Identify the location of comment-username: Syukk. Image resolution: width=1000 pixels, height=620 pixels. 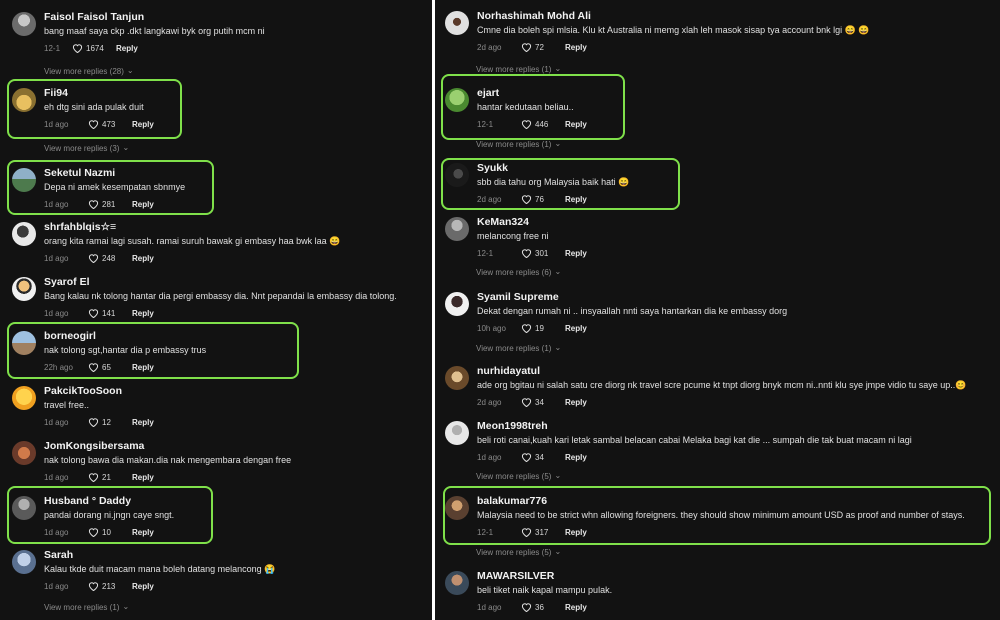
(492, 168).